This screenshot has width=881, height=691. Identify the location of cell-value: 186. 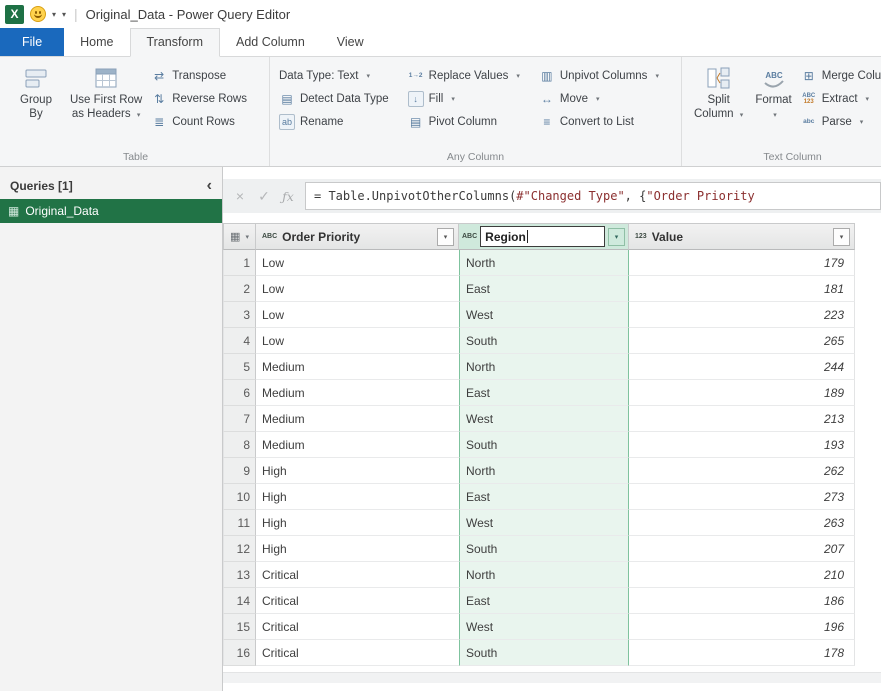
(742, 601).